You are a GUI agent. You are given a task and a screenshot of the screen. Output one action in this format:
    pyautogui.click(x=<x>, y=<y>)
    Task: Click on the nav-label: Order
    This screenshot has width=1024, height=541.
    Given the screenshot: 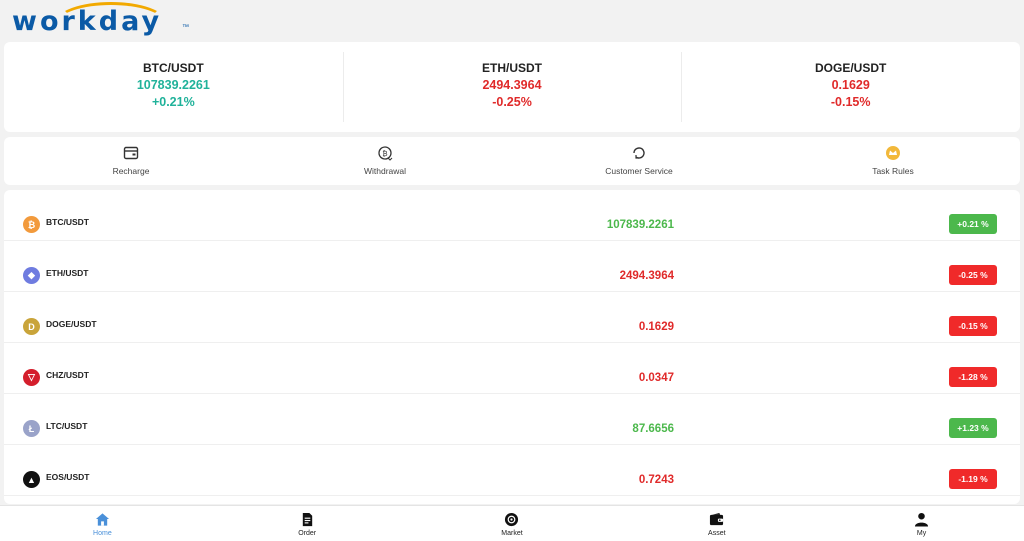 What is the action you would take?
    pyautogui.click(x=307, y=533)
    